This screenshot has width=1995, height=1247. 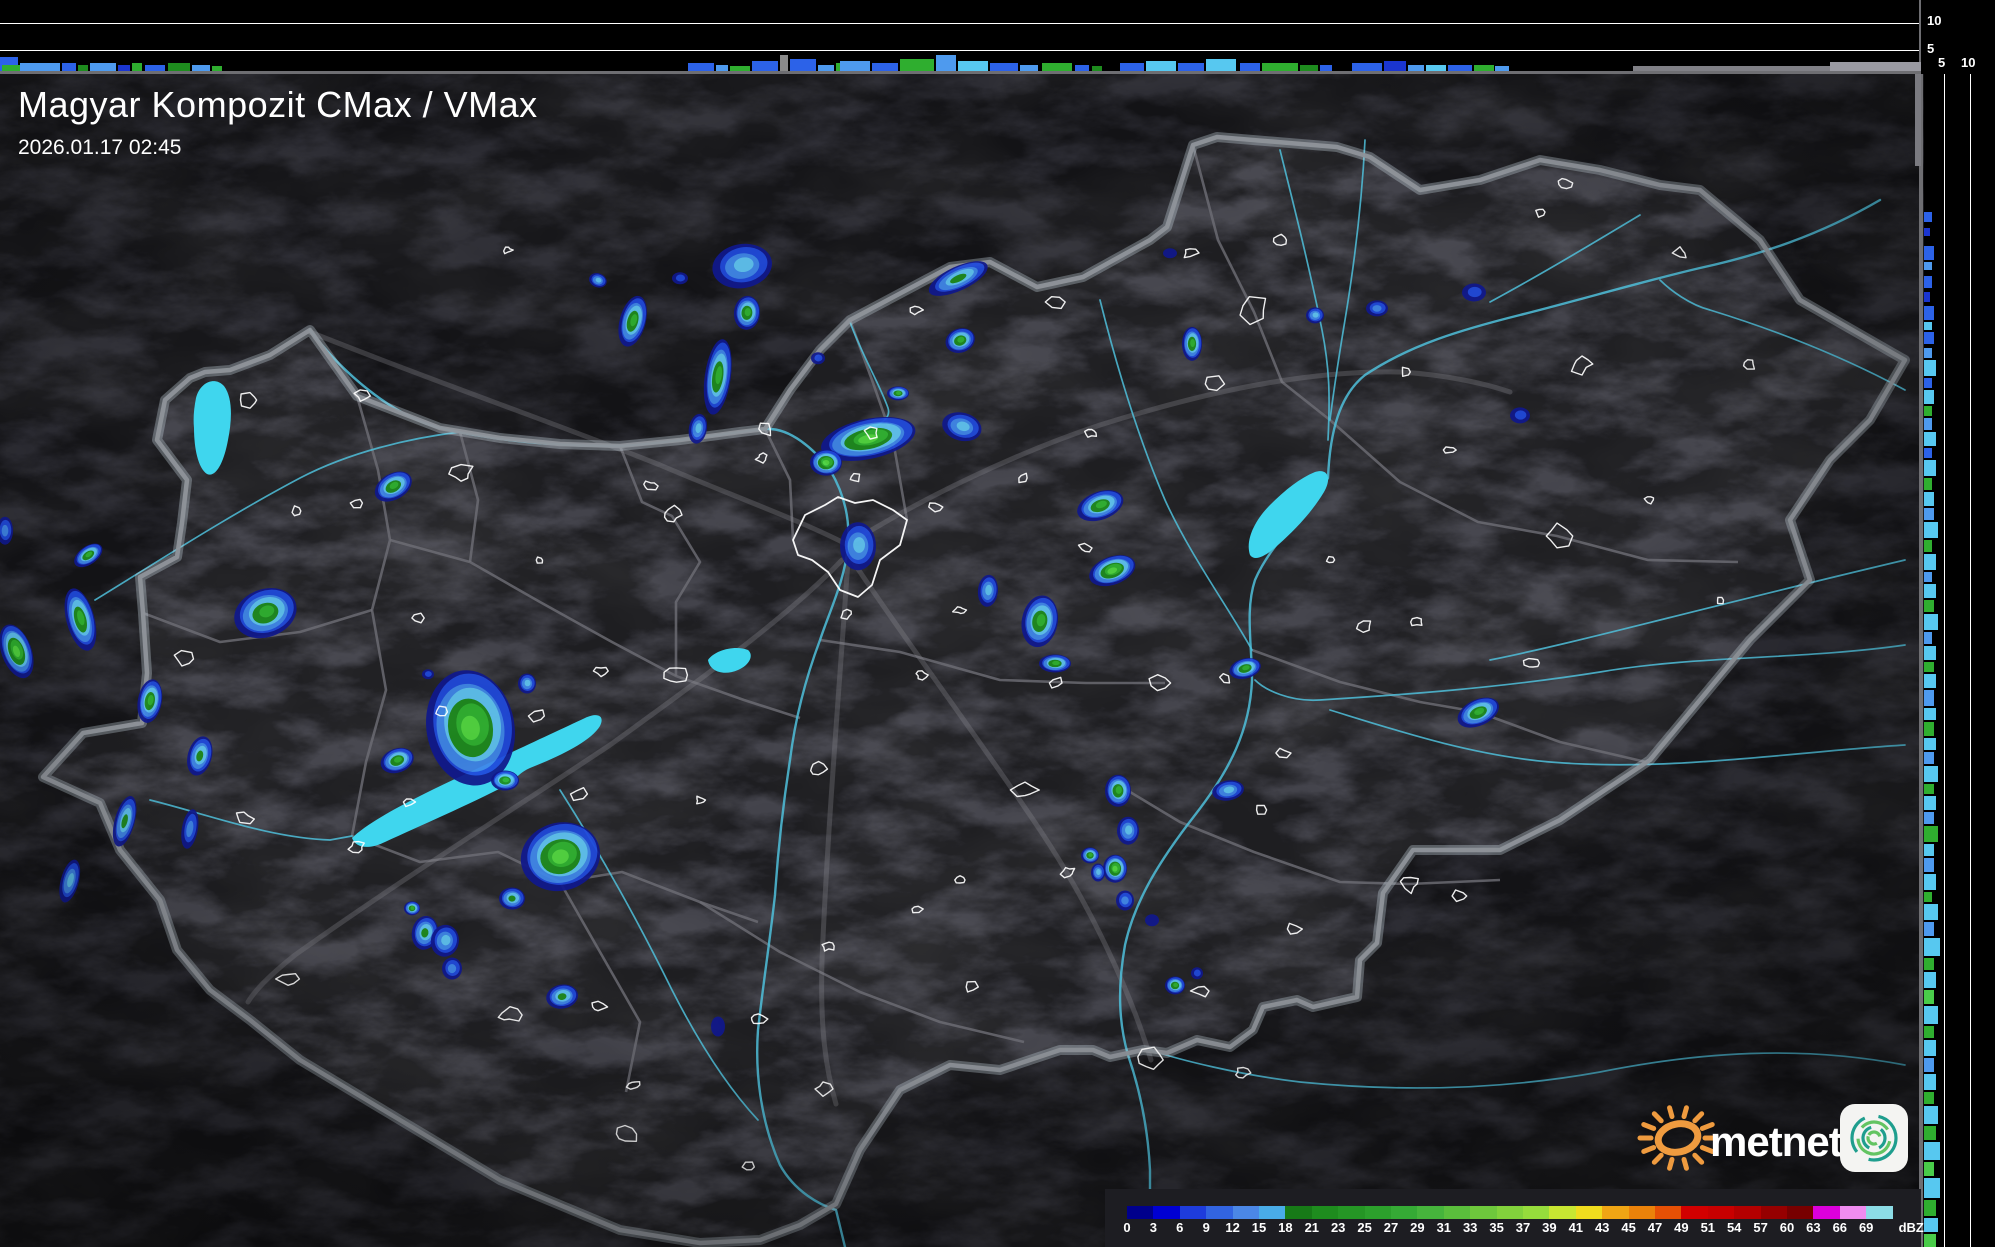 What do you see at coordinates (1942, 62) in the screenshot?
I see `right-axis-label-5: 5` at bounding box center [1942, 62].